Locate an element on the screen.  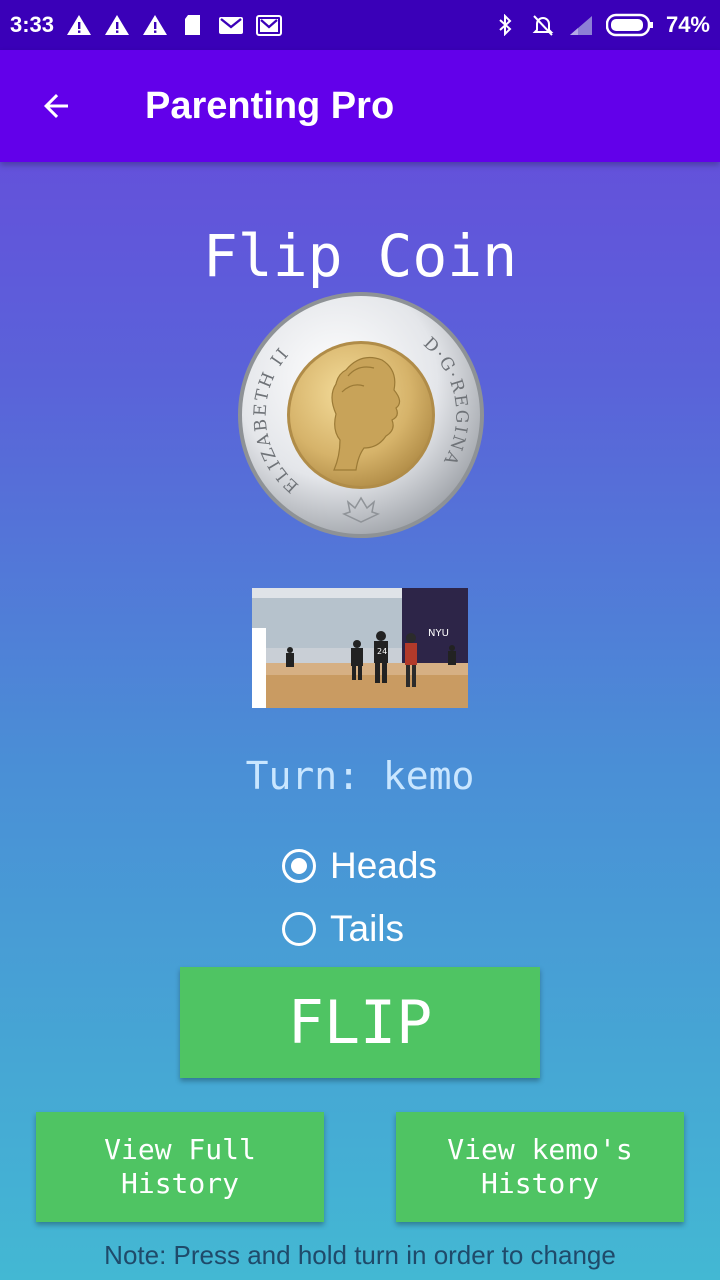
status-left: 3:33 is located at coordinates (146, 25).